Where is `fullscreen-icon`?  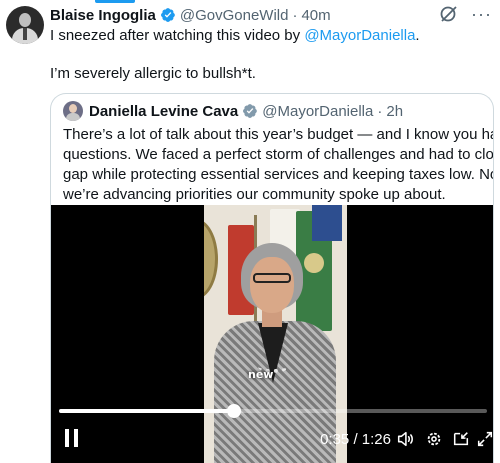
fullscreen-icon is located at coordinates (485, 439).